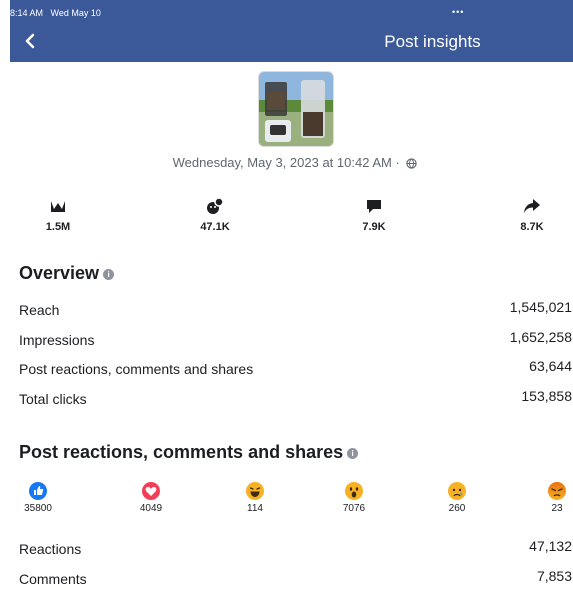 The height and width of the screenshot is (590, 573). Describe the element at coordinates (215, 227) in the screenshot. I see `stat-value: 47.1K` at that location.